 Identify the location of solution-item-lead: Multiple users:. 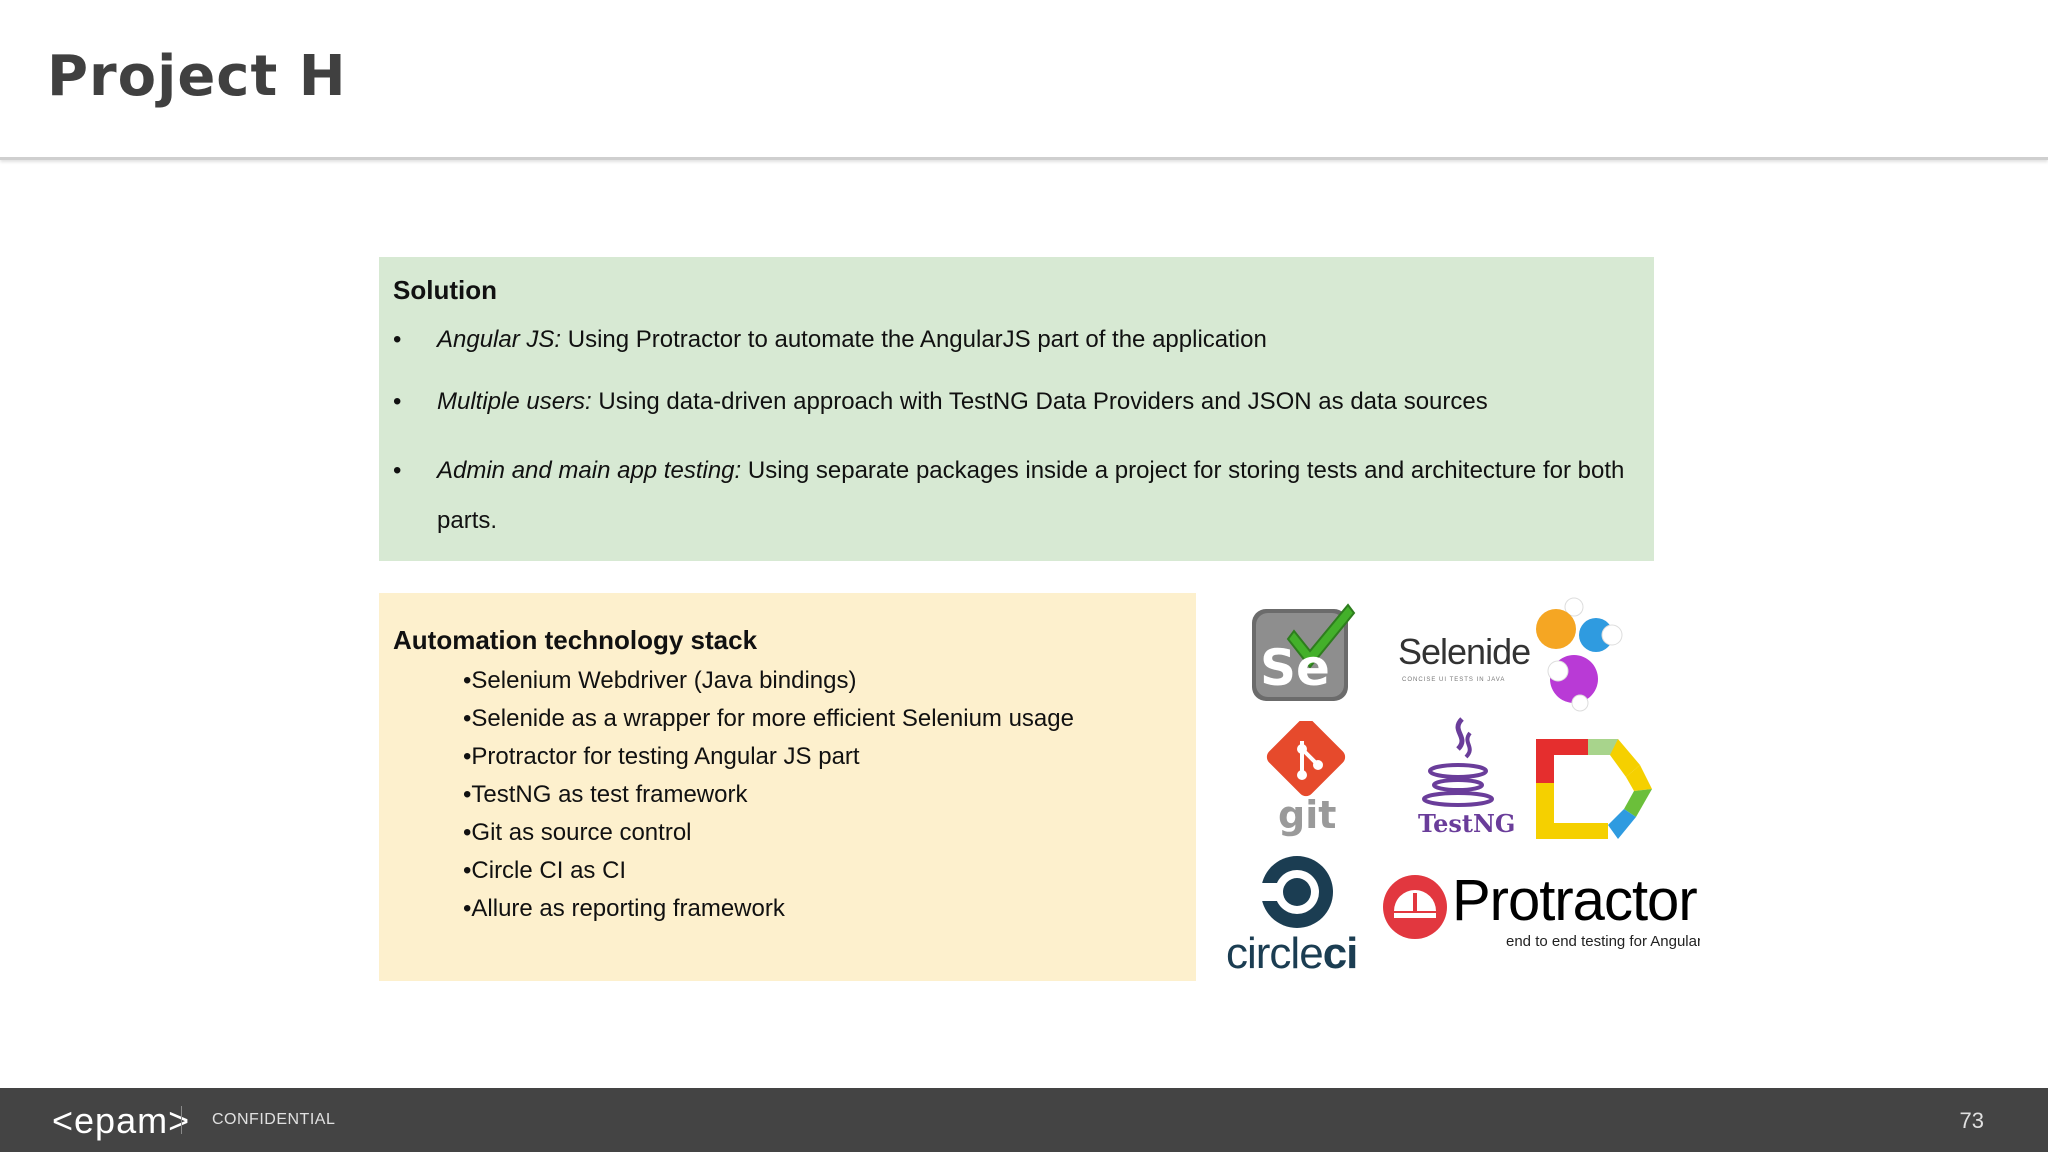
(514, 401).